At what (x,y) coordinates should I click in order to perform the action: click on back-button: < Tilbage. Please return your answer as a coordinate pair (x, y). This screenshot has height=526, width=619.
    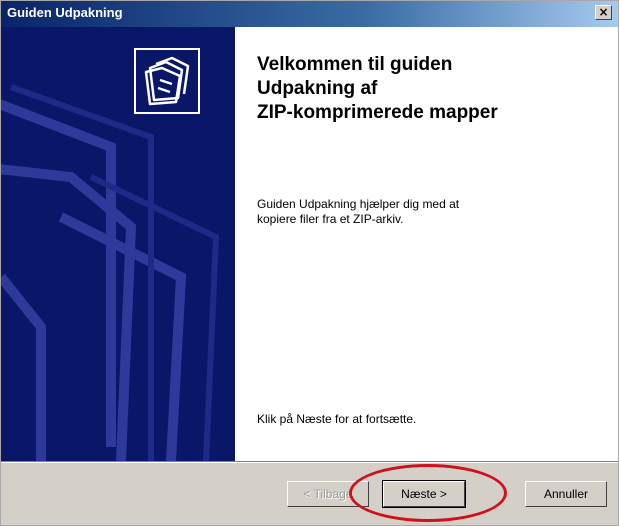
    Looking at the image, I should click on (328, 494).